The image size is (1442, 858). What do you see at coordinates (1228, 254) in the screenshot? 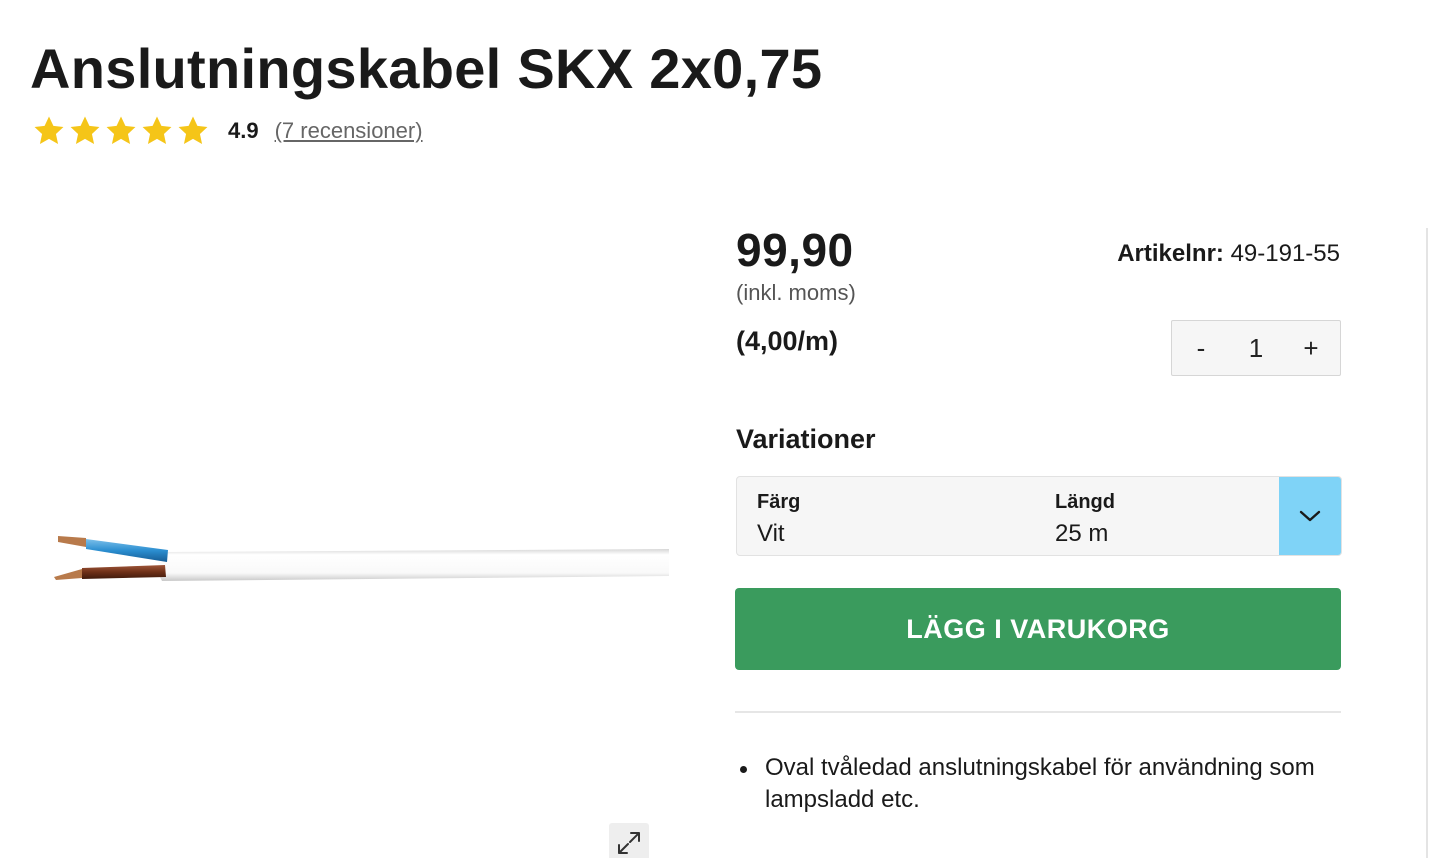
I see `article-number: Artikelnr: 49-191-55` at bounding box center [1228, 254].